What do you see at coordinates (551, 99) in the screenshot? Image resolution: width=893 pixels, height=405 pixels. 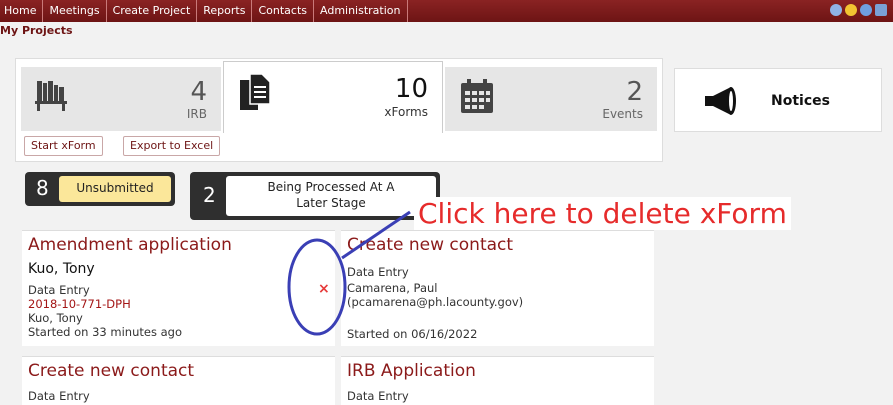 I see `stat-events: 2 Events` at bounding box center [551, 99].